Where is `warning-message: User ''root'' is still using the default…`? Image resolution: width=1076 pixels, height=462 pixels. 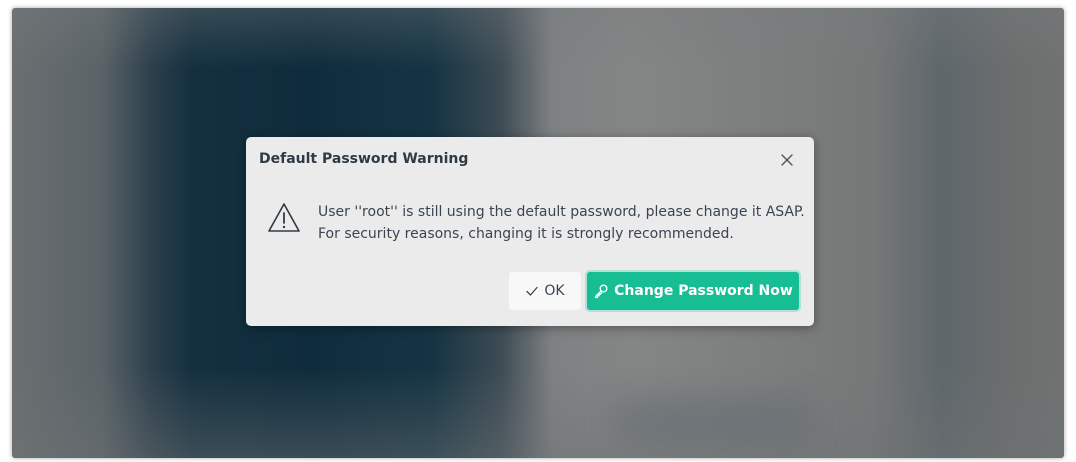
warning-message: User ''root'' is still using the default… is located at coordinates (561, 223).